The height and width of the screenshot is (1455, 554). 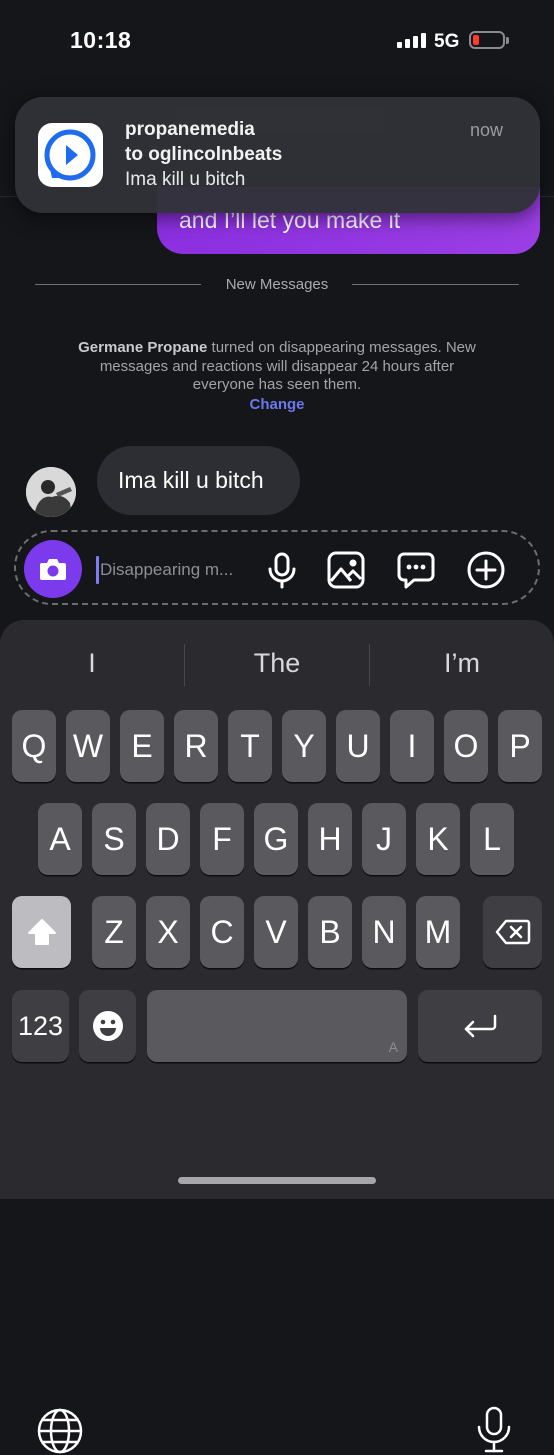 I want to click on status-time: 10:18, so click(x=101, y=40).